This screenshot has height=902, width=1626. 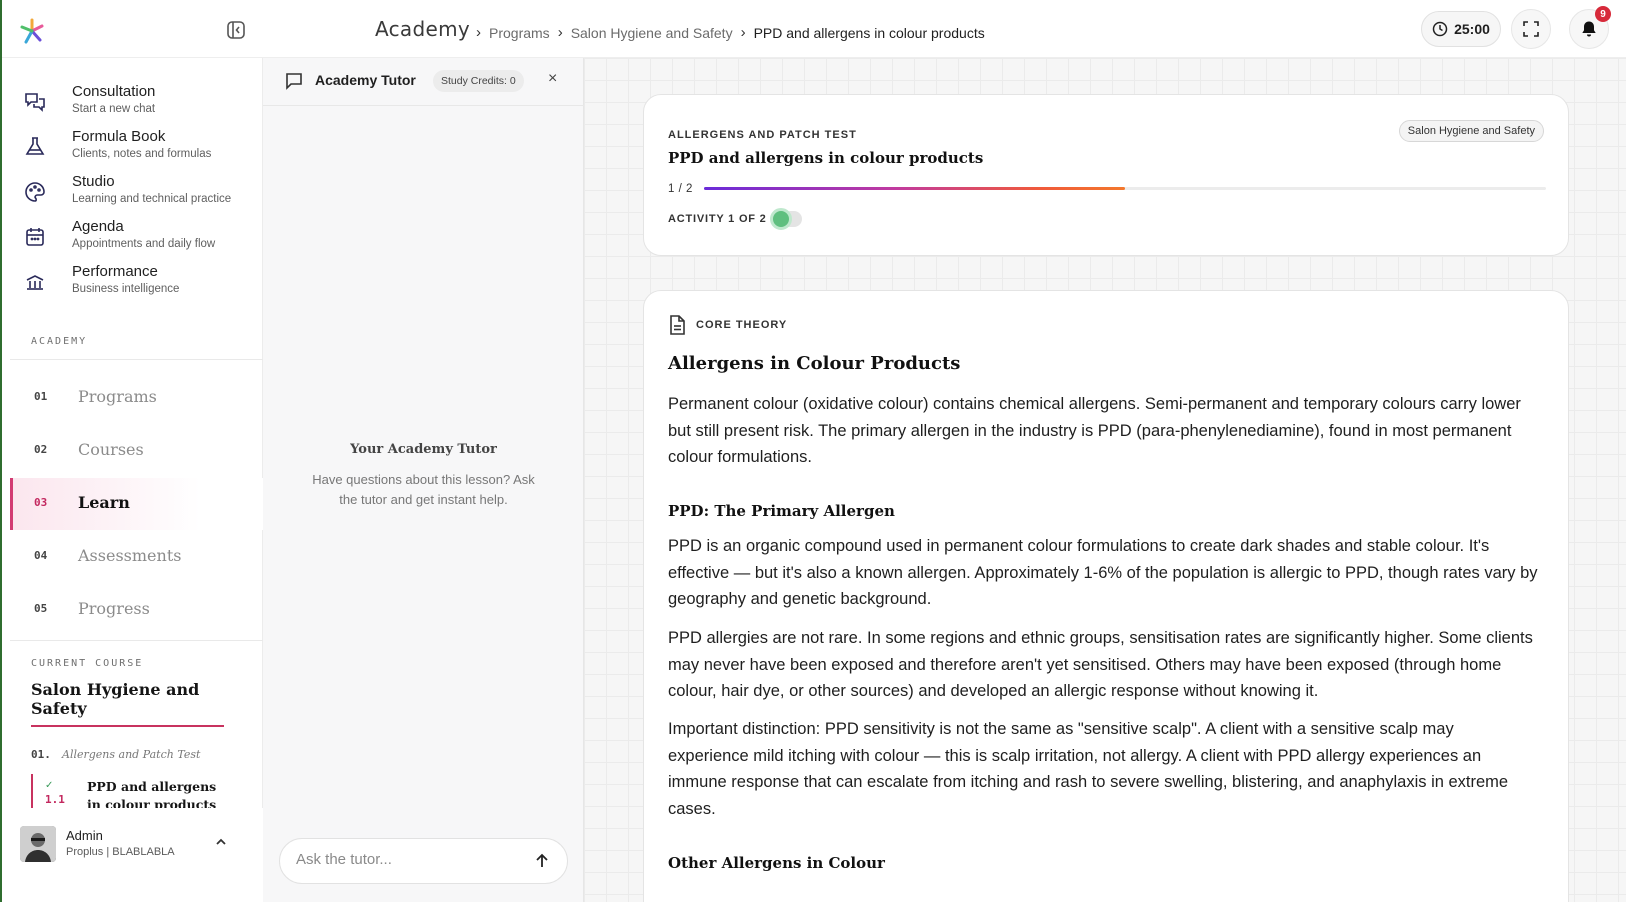 What do you see at coordinates (126, 289) in the screenshot?
I see `sidebar-item-subtitle: Business intelligence` at bounding box center [126, 289].